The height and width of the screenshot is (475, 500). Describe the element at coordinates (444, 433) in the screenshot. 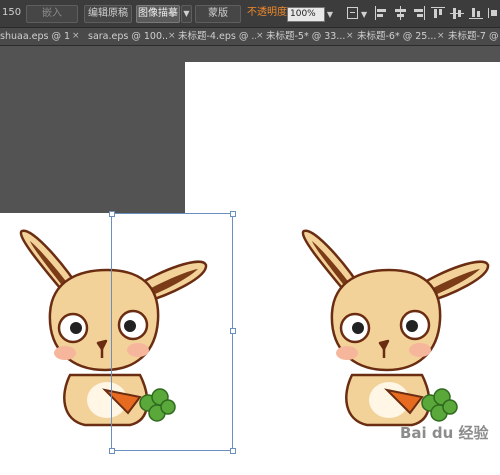

I see `watermark-text: Bai du 经验` at that location.